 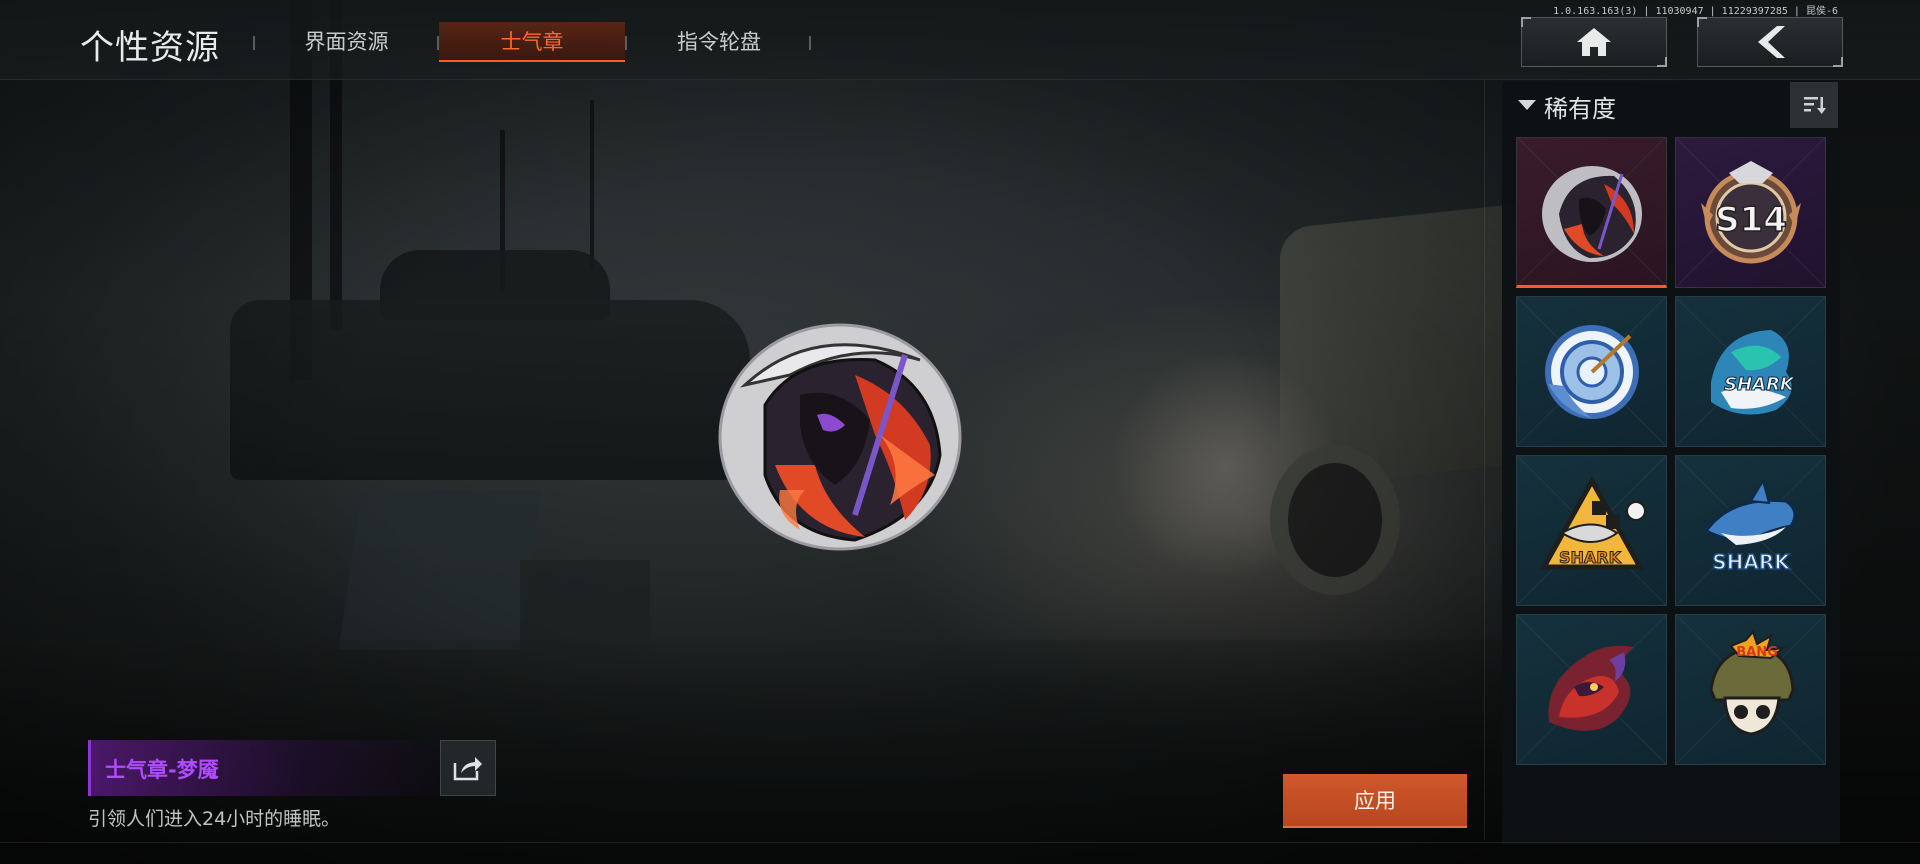 What do you see at coordinates (1751, 682) in the screenshot?
I see `bang-helmet-skull-icon: BANG` at bounding box center [1751, 682].